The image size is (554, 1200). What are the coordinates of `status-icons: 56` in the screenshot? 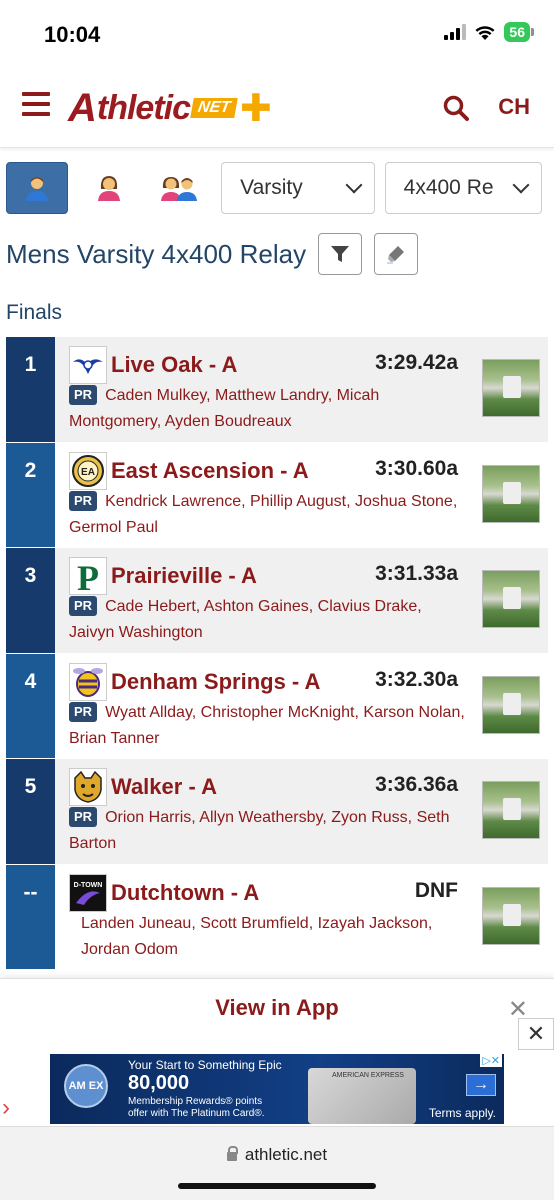 It's located at (489, 32).